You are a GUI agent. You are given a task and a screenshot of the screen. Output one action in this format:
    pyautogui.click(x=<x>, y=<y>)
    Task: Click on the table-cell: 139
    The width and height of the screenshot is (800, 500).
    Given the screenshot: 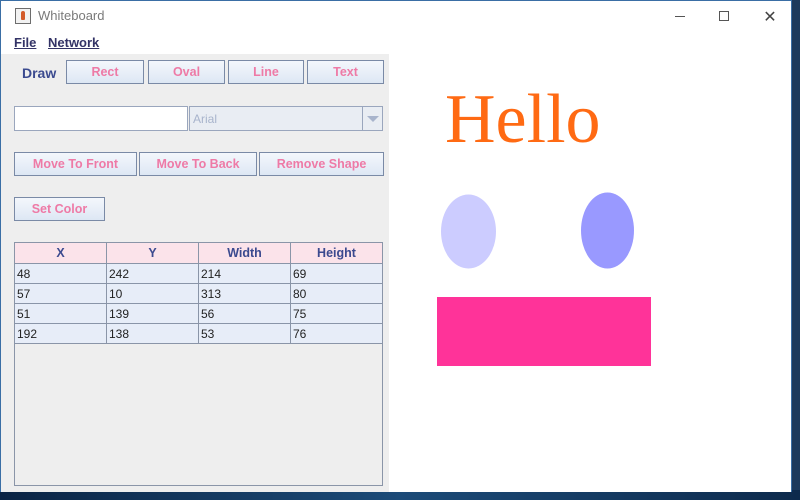 What is the action you would take?
    pyautogui.click(x=153, y=314)
    